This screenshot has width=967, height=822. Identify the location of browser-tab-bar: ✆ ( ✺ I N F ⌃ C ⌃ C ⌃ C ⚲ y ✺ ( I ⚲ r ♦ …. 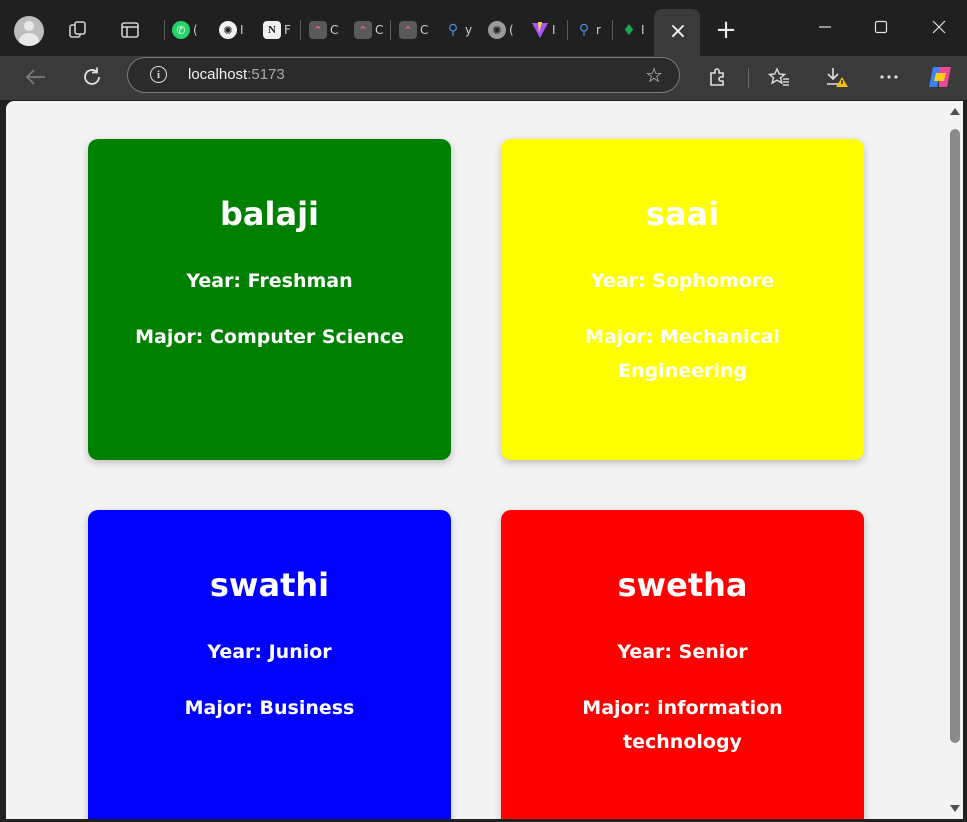
(483, 28).